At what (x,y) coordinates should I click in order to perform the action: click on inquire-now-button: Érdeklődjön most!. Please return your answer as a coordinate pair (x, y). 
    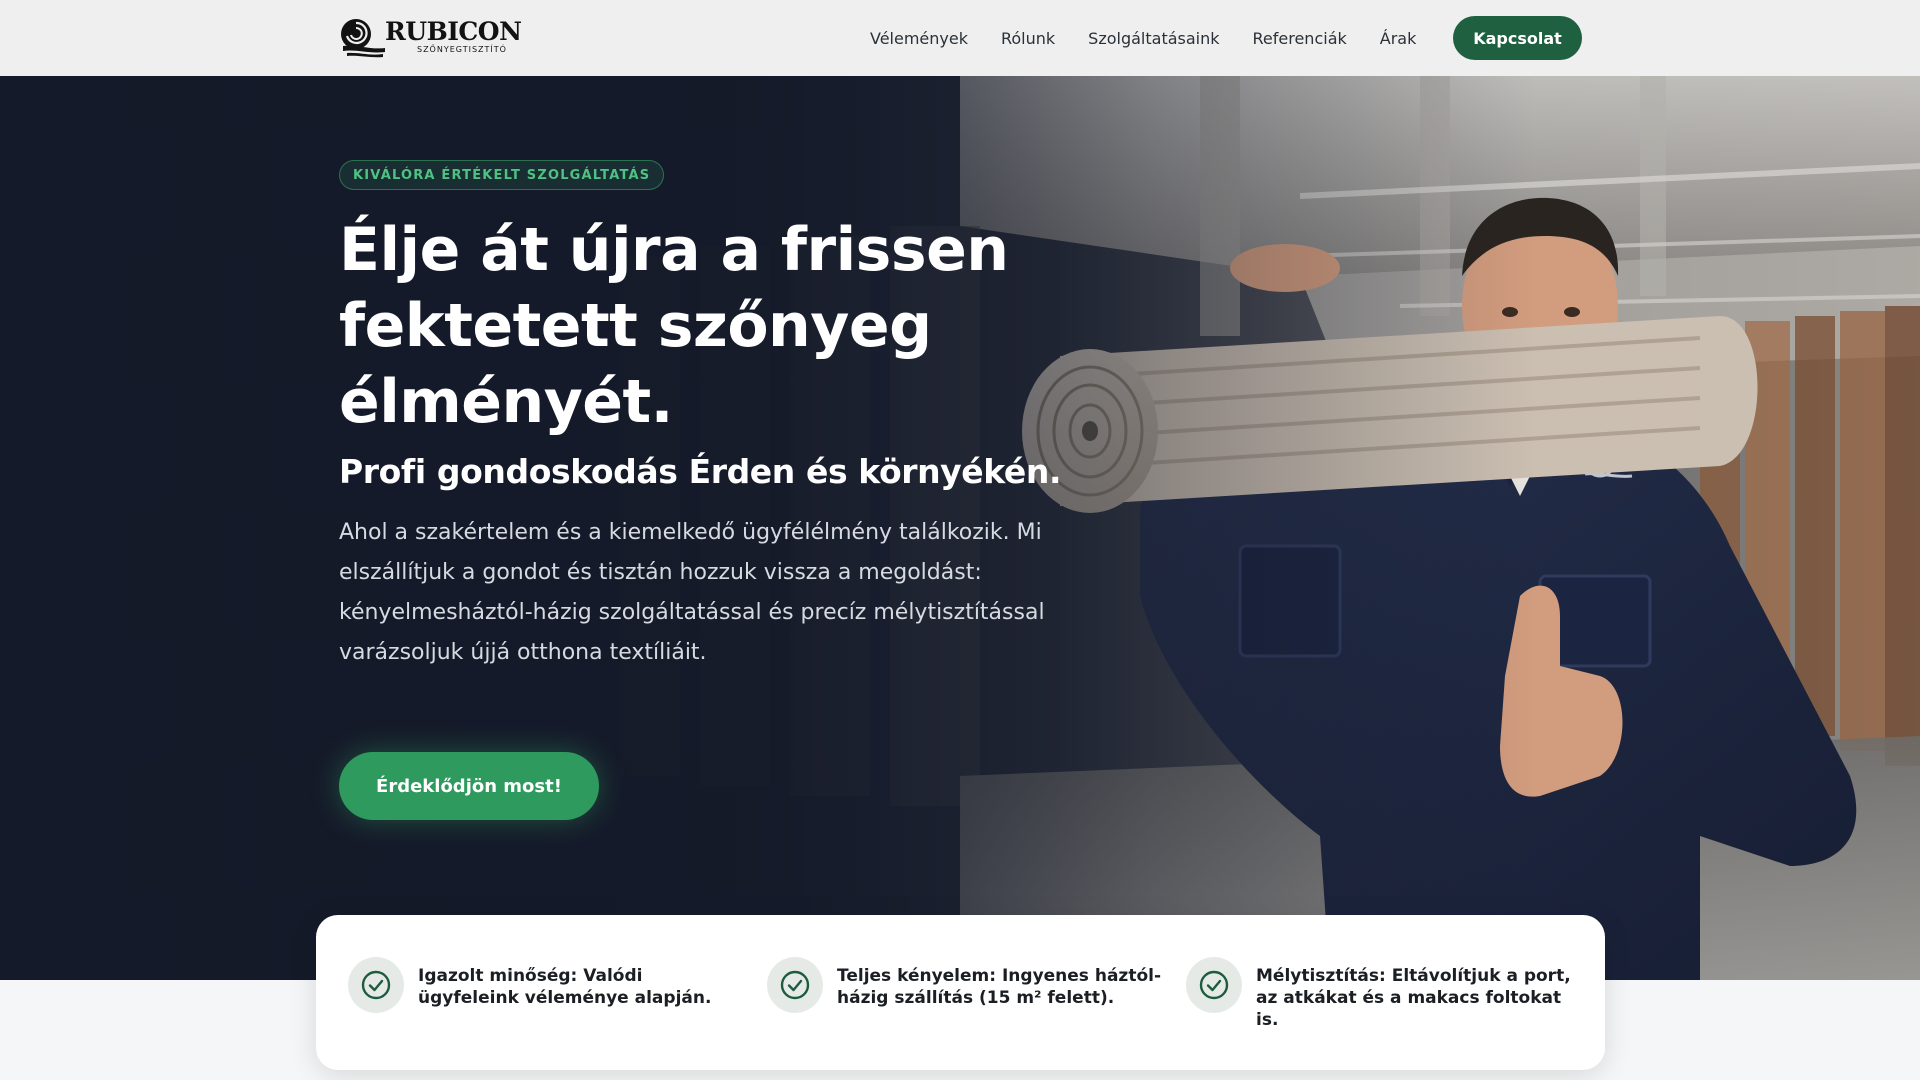
    Looking at the image, I should click on (469, 786).